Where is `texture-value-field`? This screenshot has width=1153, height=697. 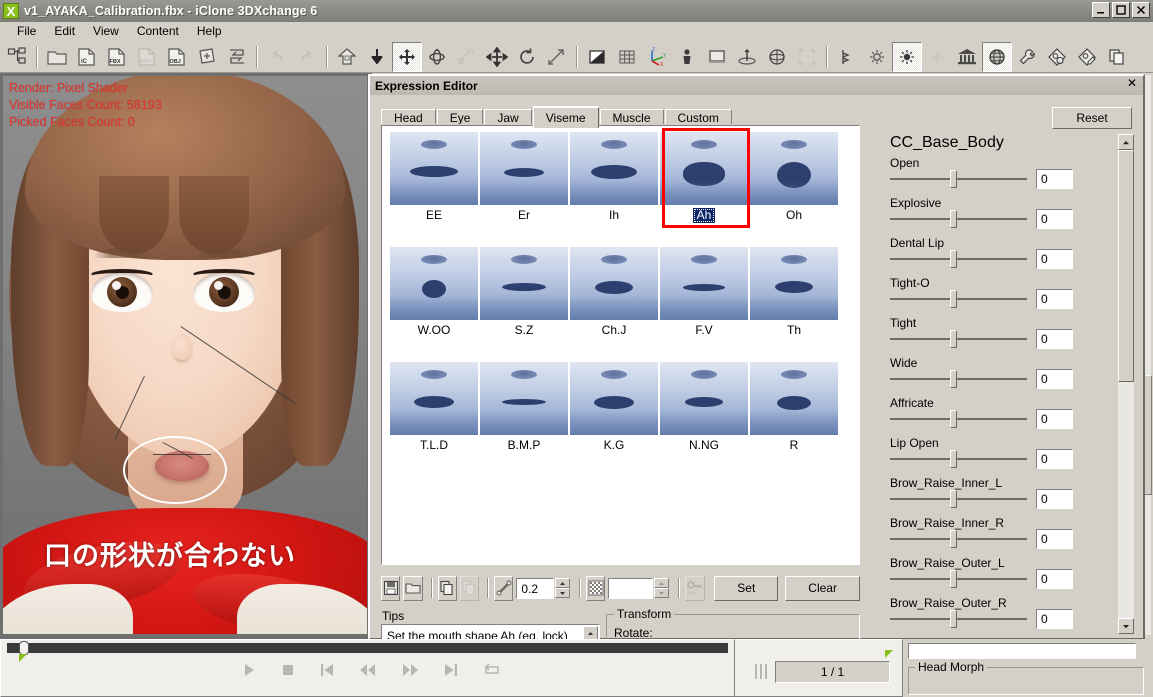
texture-value-field is located at coordinates (631, 588).